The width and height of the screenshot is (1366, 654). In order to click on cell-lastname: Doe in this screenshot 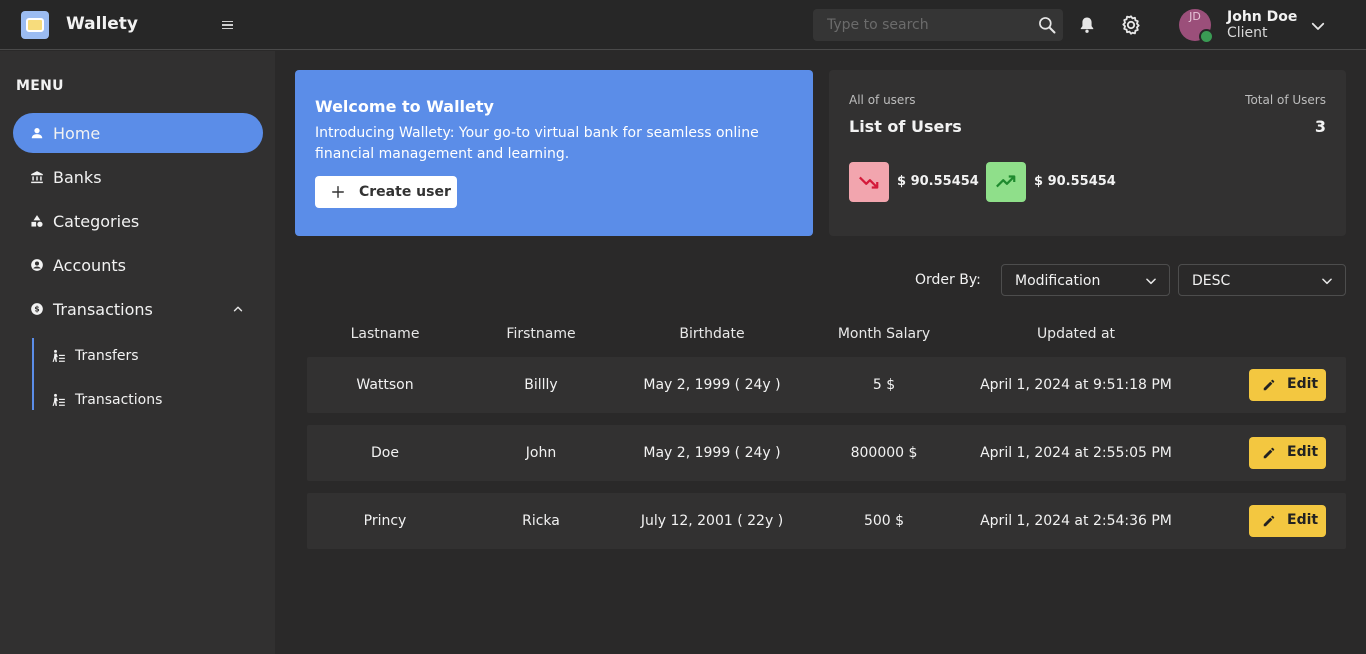, I will do `click(385, 453)`.